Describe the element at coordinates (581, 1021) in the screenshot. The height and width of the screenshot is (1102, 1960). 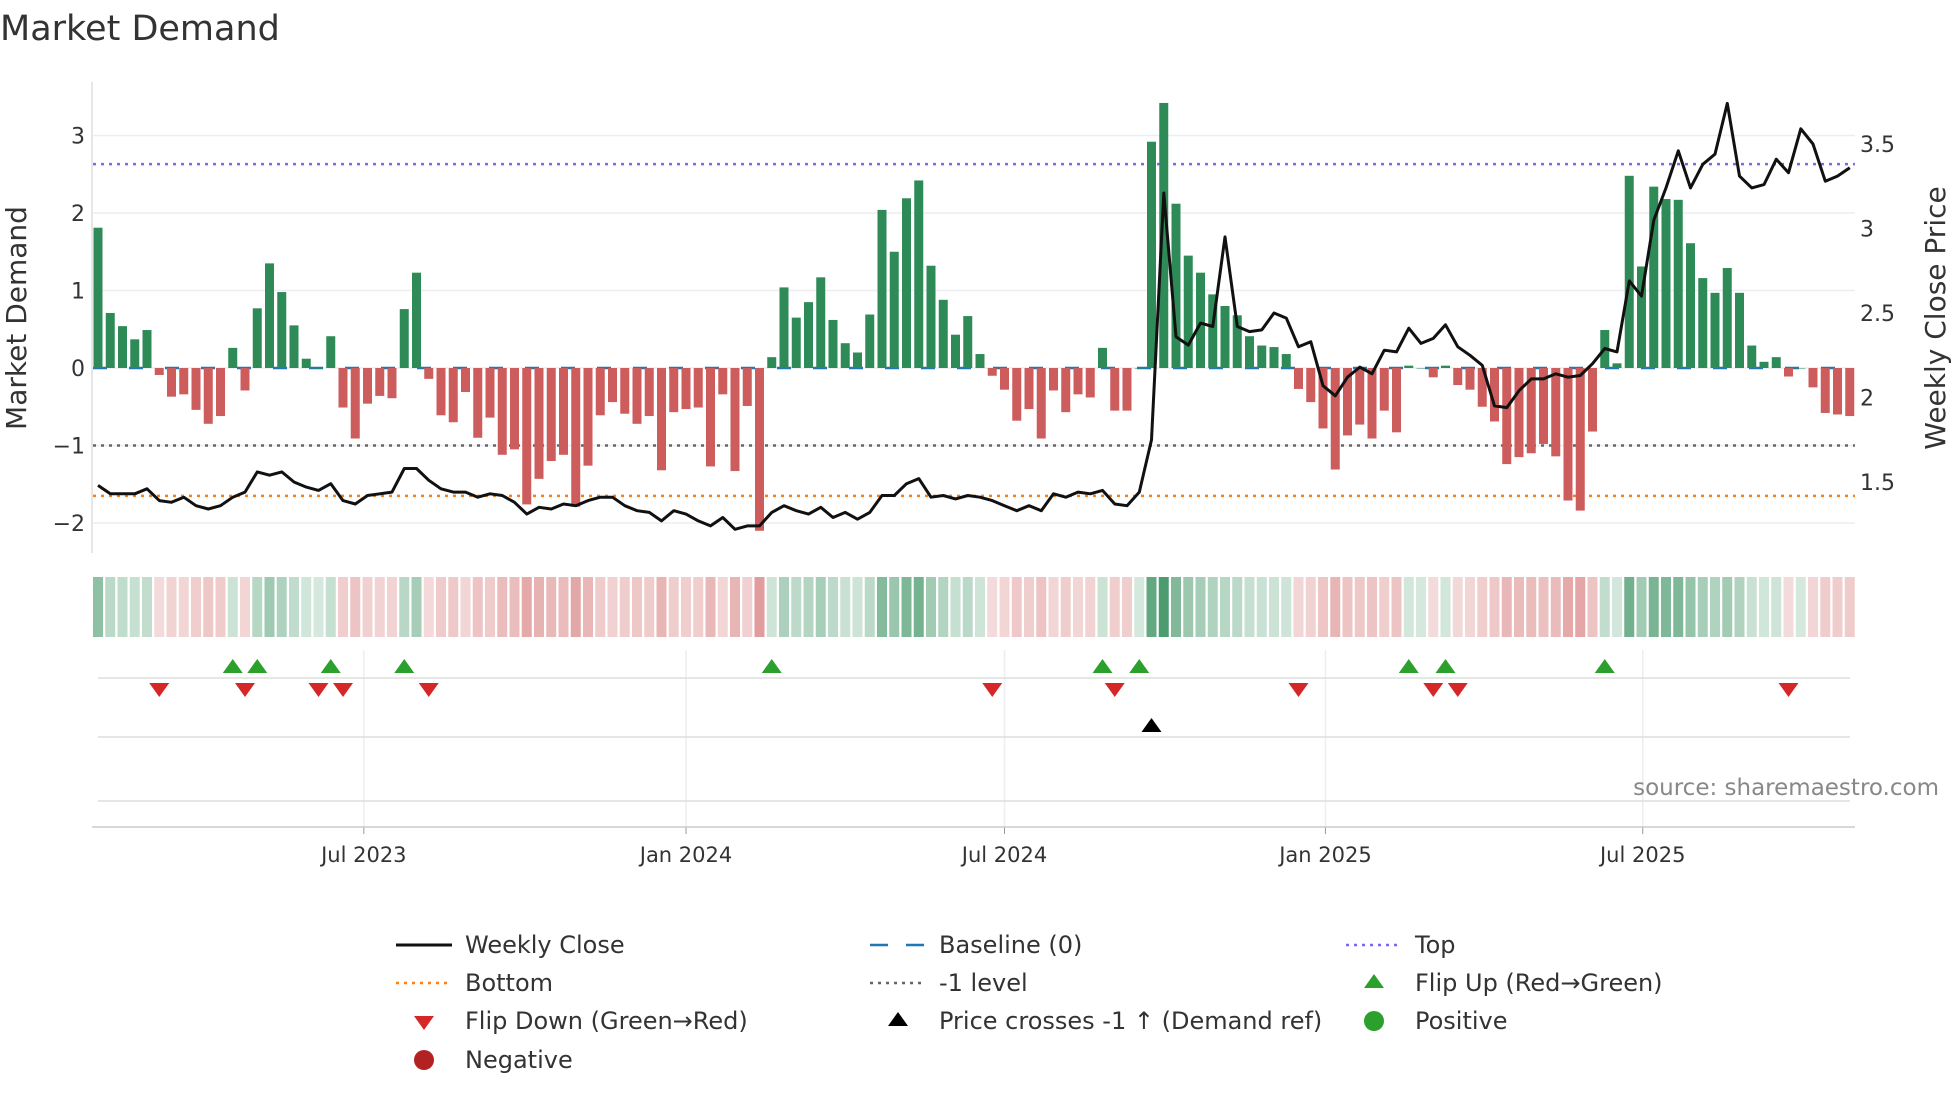
I see `legend-item-flipdown: Flip Down (Green→Red)` at that location.